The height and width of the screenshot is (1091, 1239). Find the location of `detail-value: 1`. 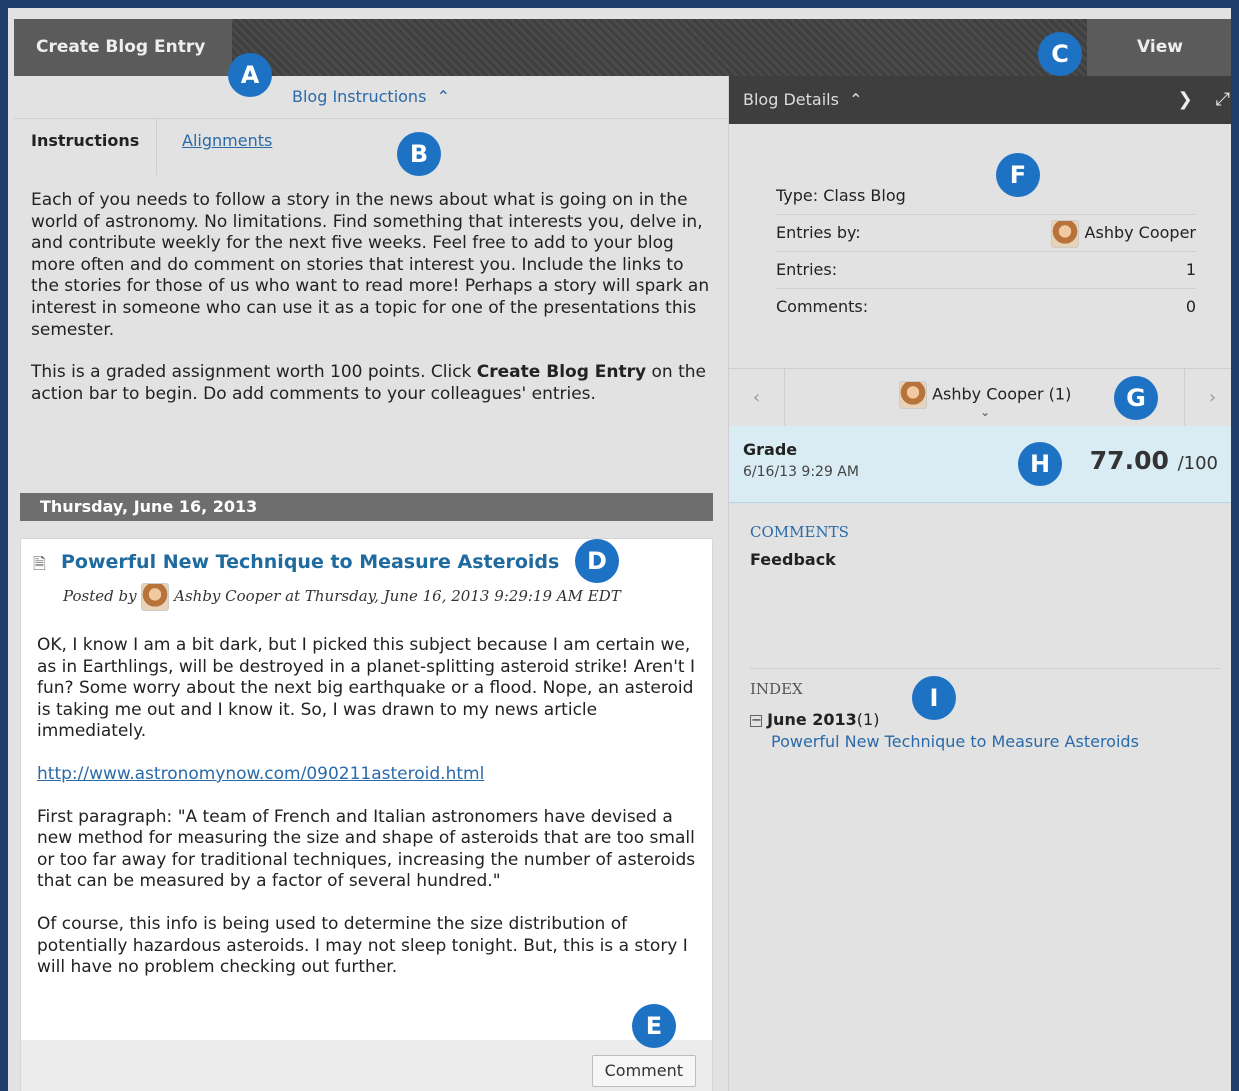

detail-value: 1 is located at coordinates (1190, 269).